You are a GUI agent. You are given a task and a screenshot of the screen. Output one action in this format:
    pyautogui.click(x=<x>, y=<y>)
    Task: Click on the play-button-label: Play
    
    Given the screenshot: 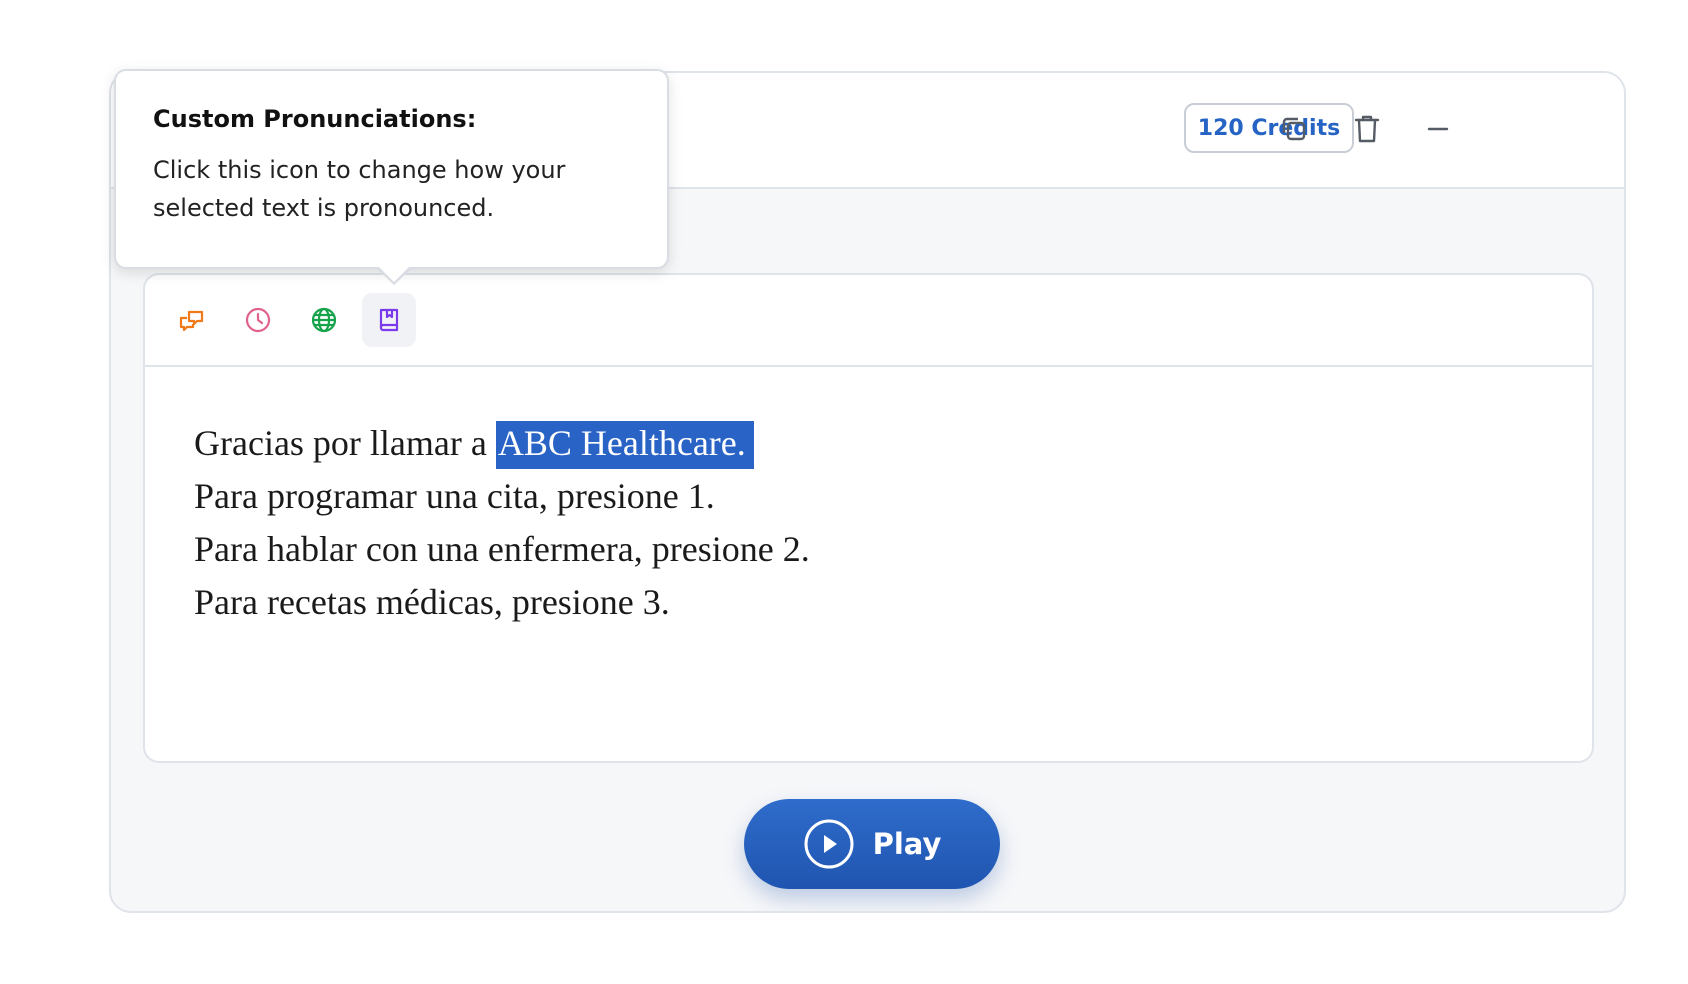 What is the action you would take?
    pyautogui.click(x=907, y=844)
    